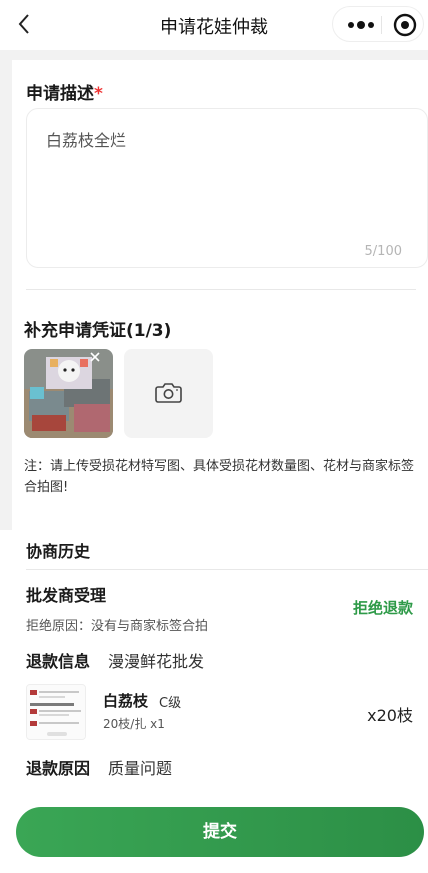  Describe the element at coordinates (219, 477) in the screenshot. I see `upload-note: 注：请上传受损花材特写图、具体受损花材数量图、花材与商家标签合拍图!` at that location.